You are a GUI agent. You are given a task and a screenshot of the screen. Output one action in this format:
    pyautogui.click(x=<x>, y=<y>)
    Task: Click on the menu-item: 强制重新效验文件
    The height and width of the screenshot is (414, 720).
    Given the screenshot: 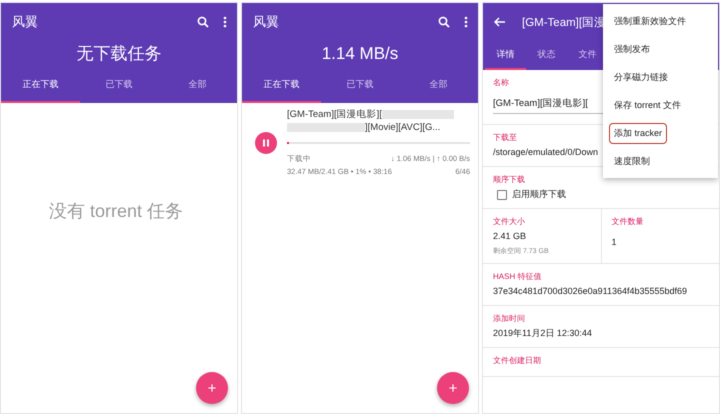 What is the action you would take?
    pyautogui.click(x=650, y=21)
    